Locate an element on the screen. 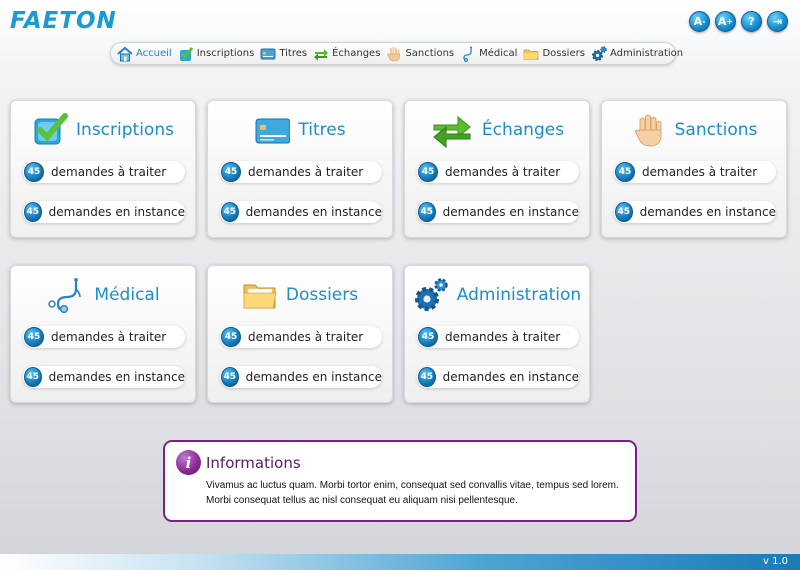  card-title: Titres is located at coordinates (322, 130).